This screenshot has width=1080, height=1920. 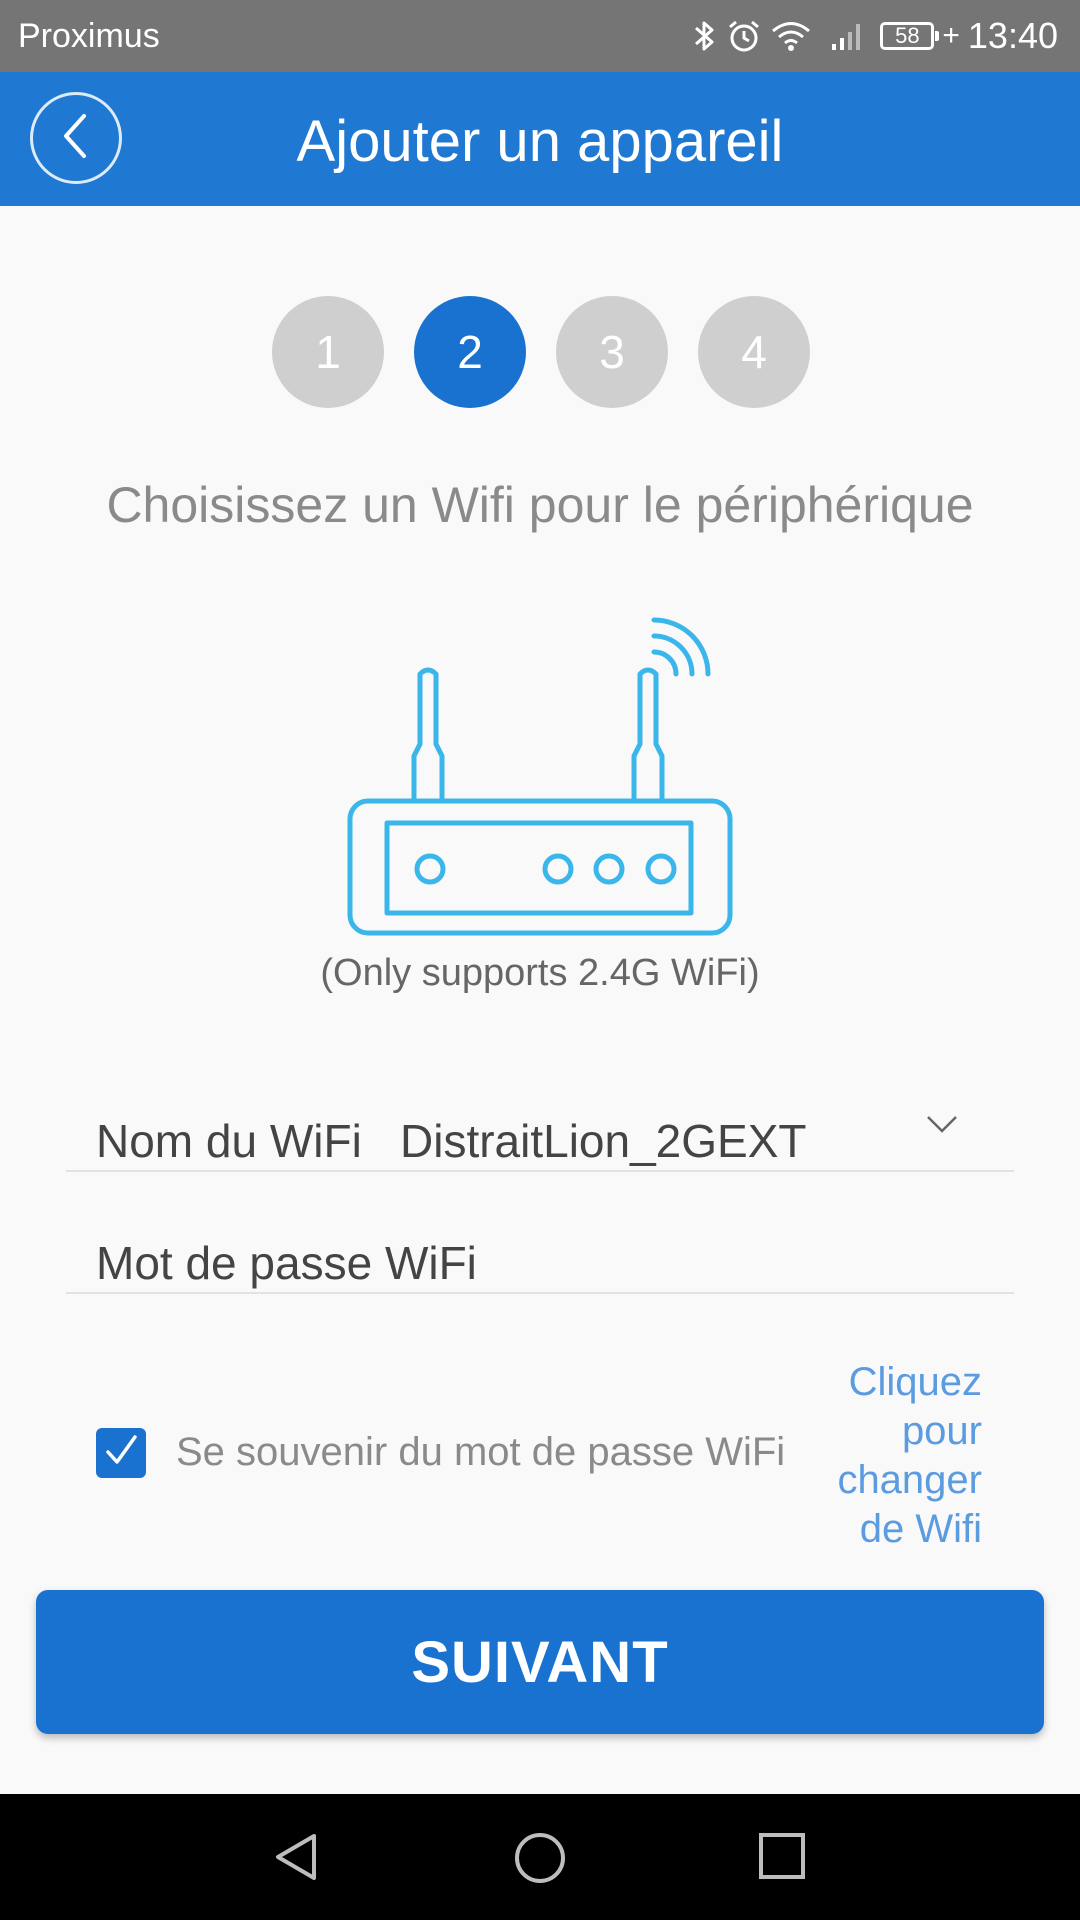 What do you see at coordinates (791, 36) in the screenshot?
I see `wifi-icon` at bounding box center [791, 36].